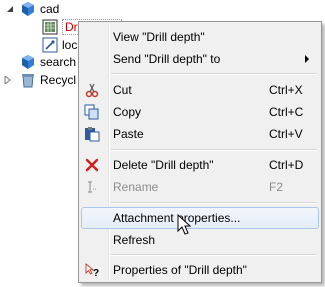 The height and width of the screenshot is (287, 325). What do you see at coordinates (184, 224) in the screenshot?
I see `mouse-pointer-icon` at bounding box center [184, 224].